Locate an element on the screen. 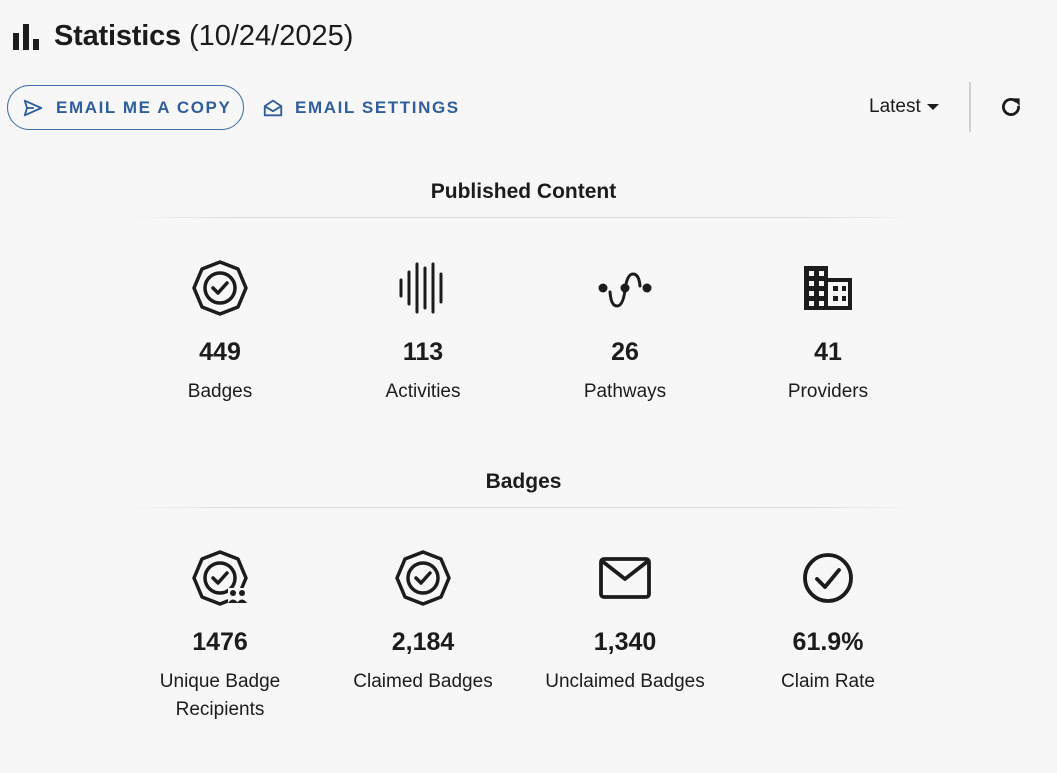 This screenshot has width=1057, height=773. stat-value: 41 is located at coordinates (828, 352).